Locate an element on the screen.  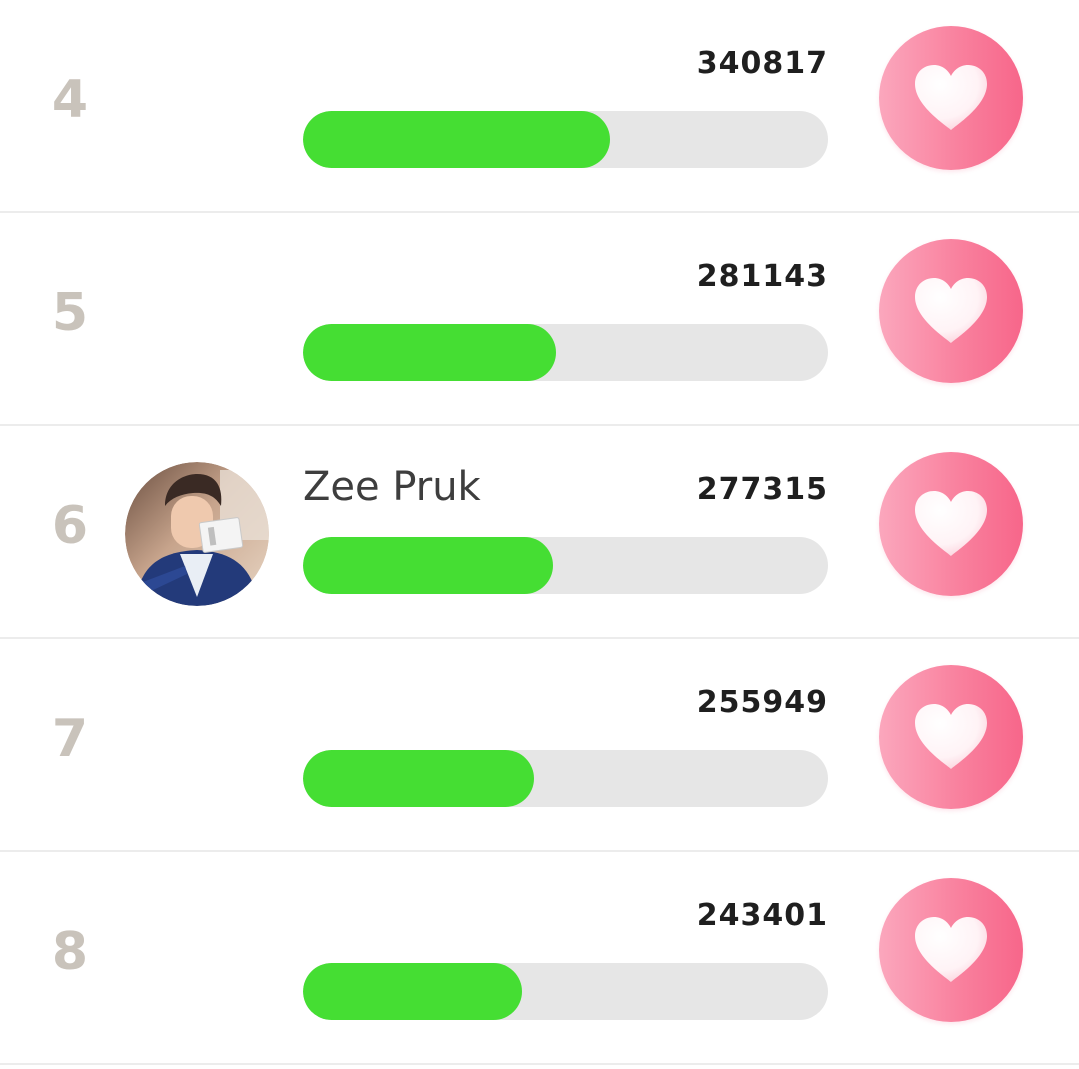
vote-count: 255949 is located at coordinates (762, 702).